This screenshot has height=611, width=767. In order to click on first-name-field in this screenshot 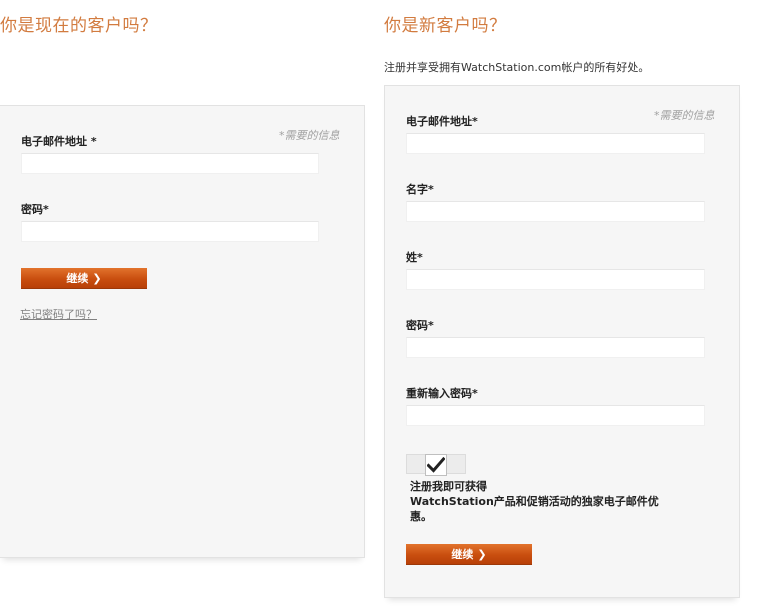, I will do `click(555, 211)`.